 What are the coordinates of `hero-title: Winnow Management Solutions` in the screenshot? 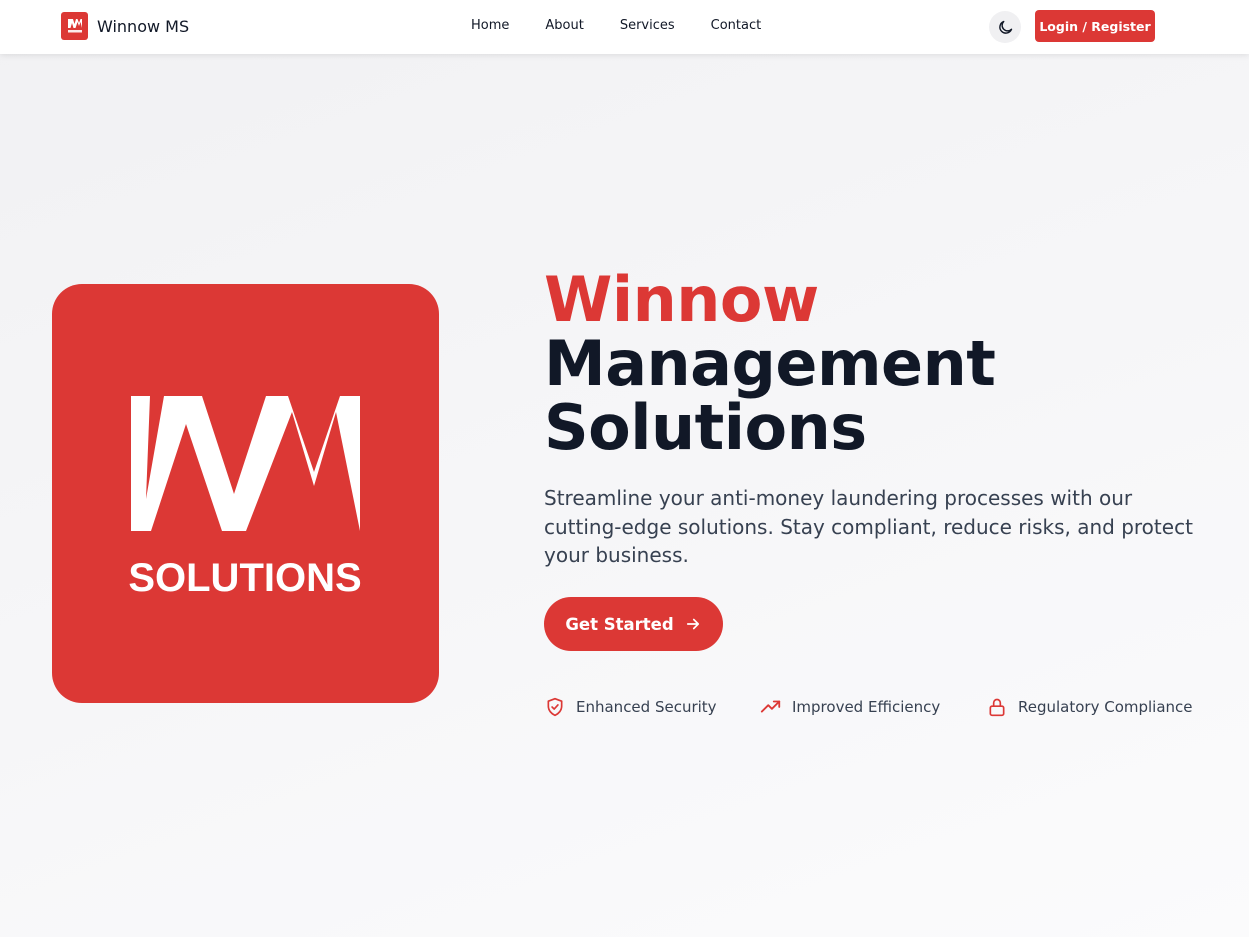 It's located at (770, 363).